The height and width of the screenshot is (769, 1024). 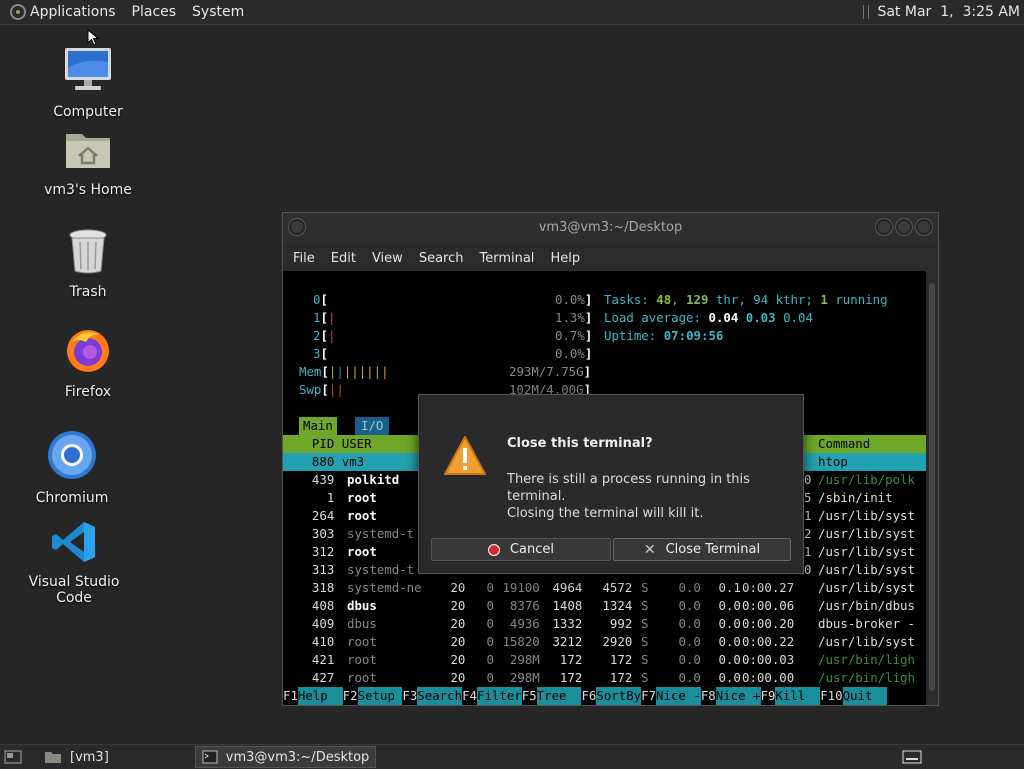 I want to click on menu-terminal: Terminal, so click(x=506, y=258).